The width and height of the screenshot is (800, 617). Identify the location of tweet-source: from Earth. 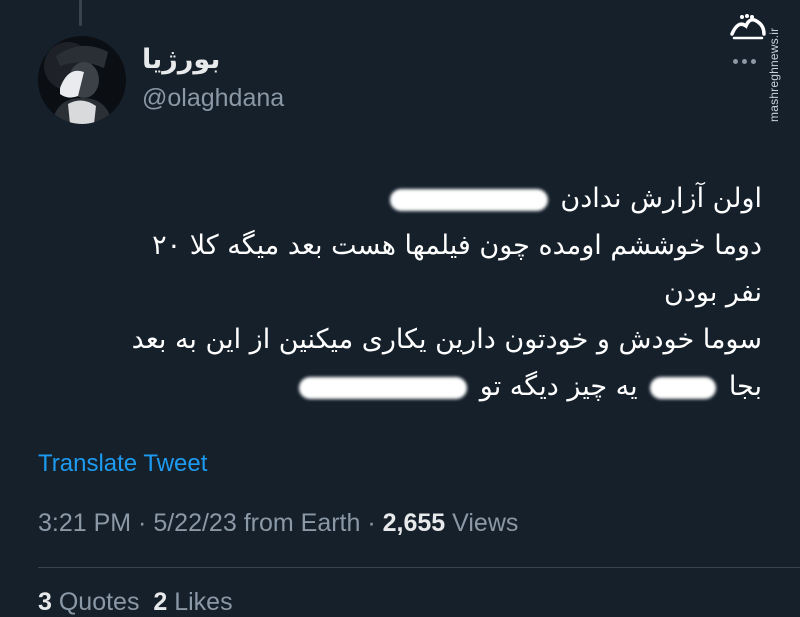
(298, 523).